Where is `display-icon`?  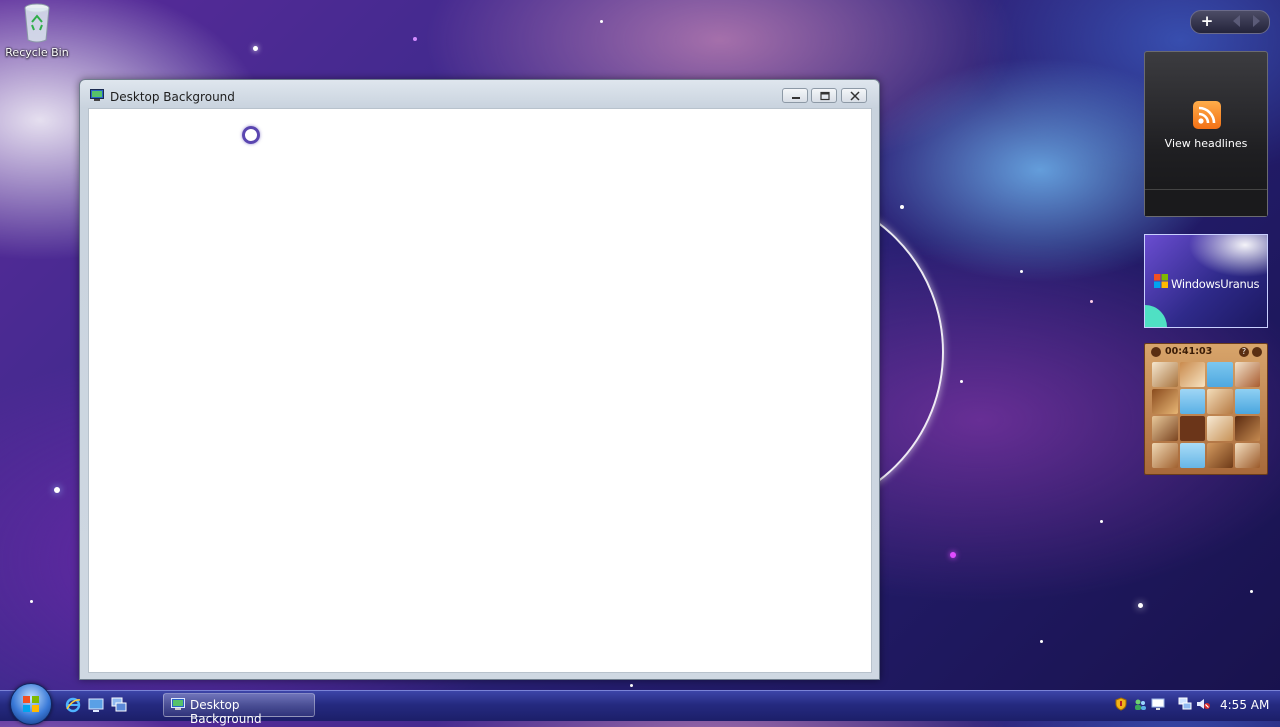 display-icon is located at coordinates (1158, 704).